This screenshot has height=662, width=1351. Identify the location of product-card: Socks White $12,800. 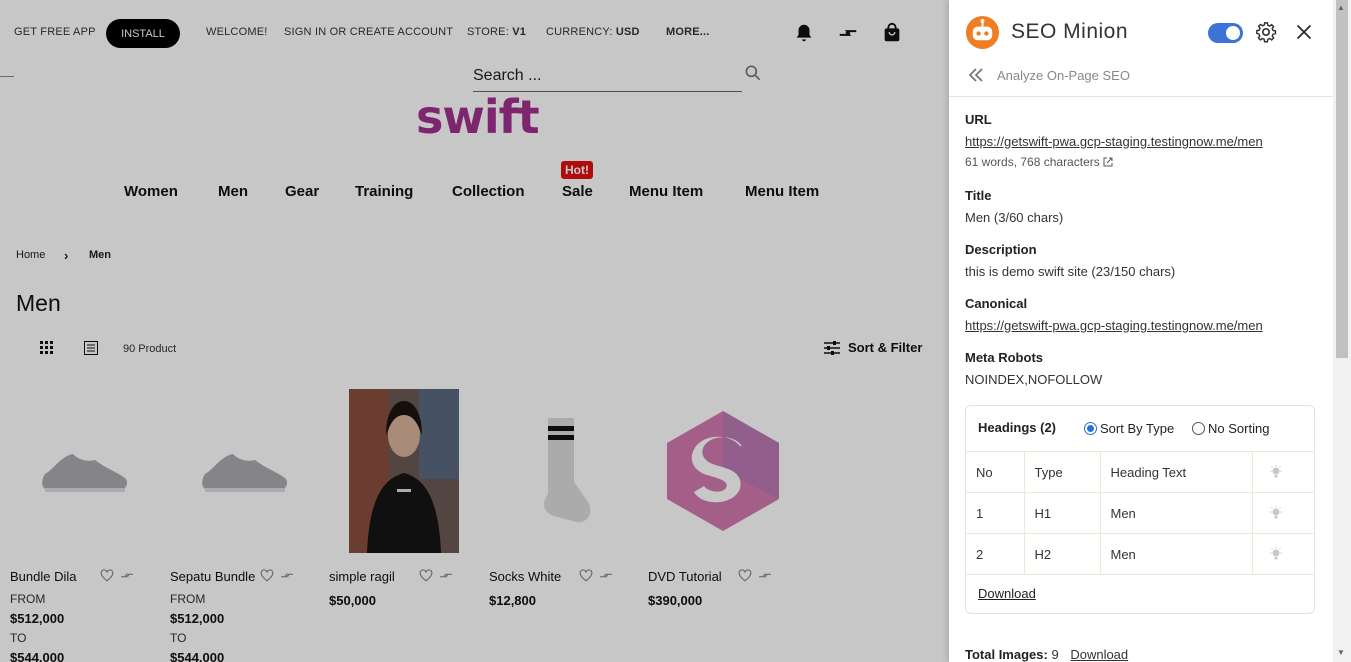
(564, 498).